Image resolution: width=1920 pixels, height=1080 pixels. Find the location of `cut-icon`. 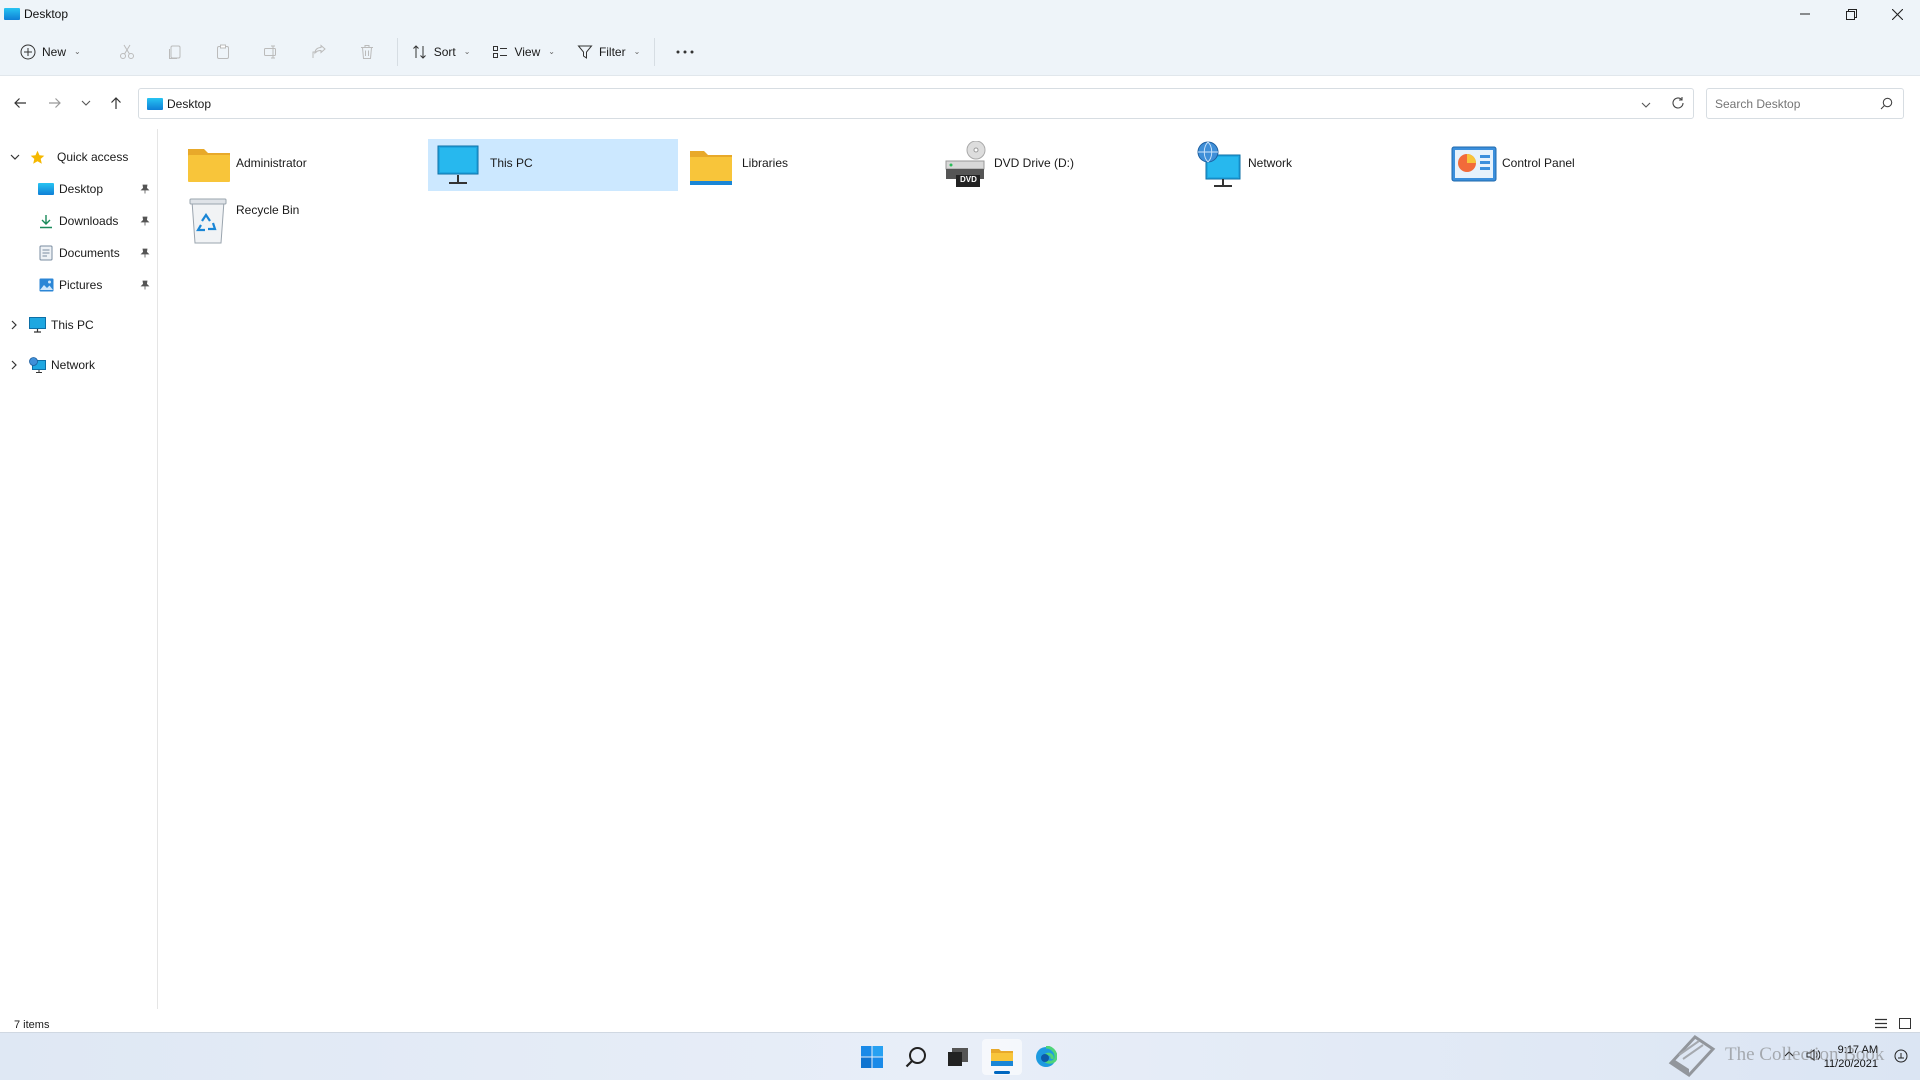

cut-icon is located at coordinates (126, 51).